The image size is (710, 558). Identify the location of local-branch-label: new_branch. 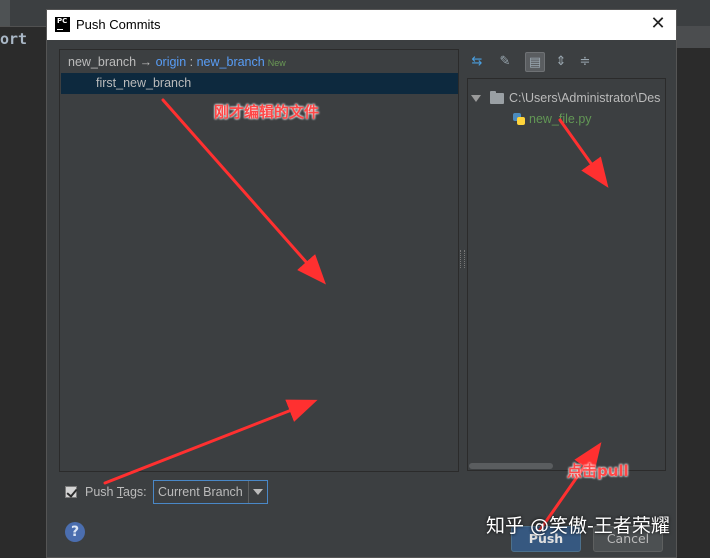
(102, 62).